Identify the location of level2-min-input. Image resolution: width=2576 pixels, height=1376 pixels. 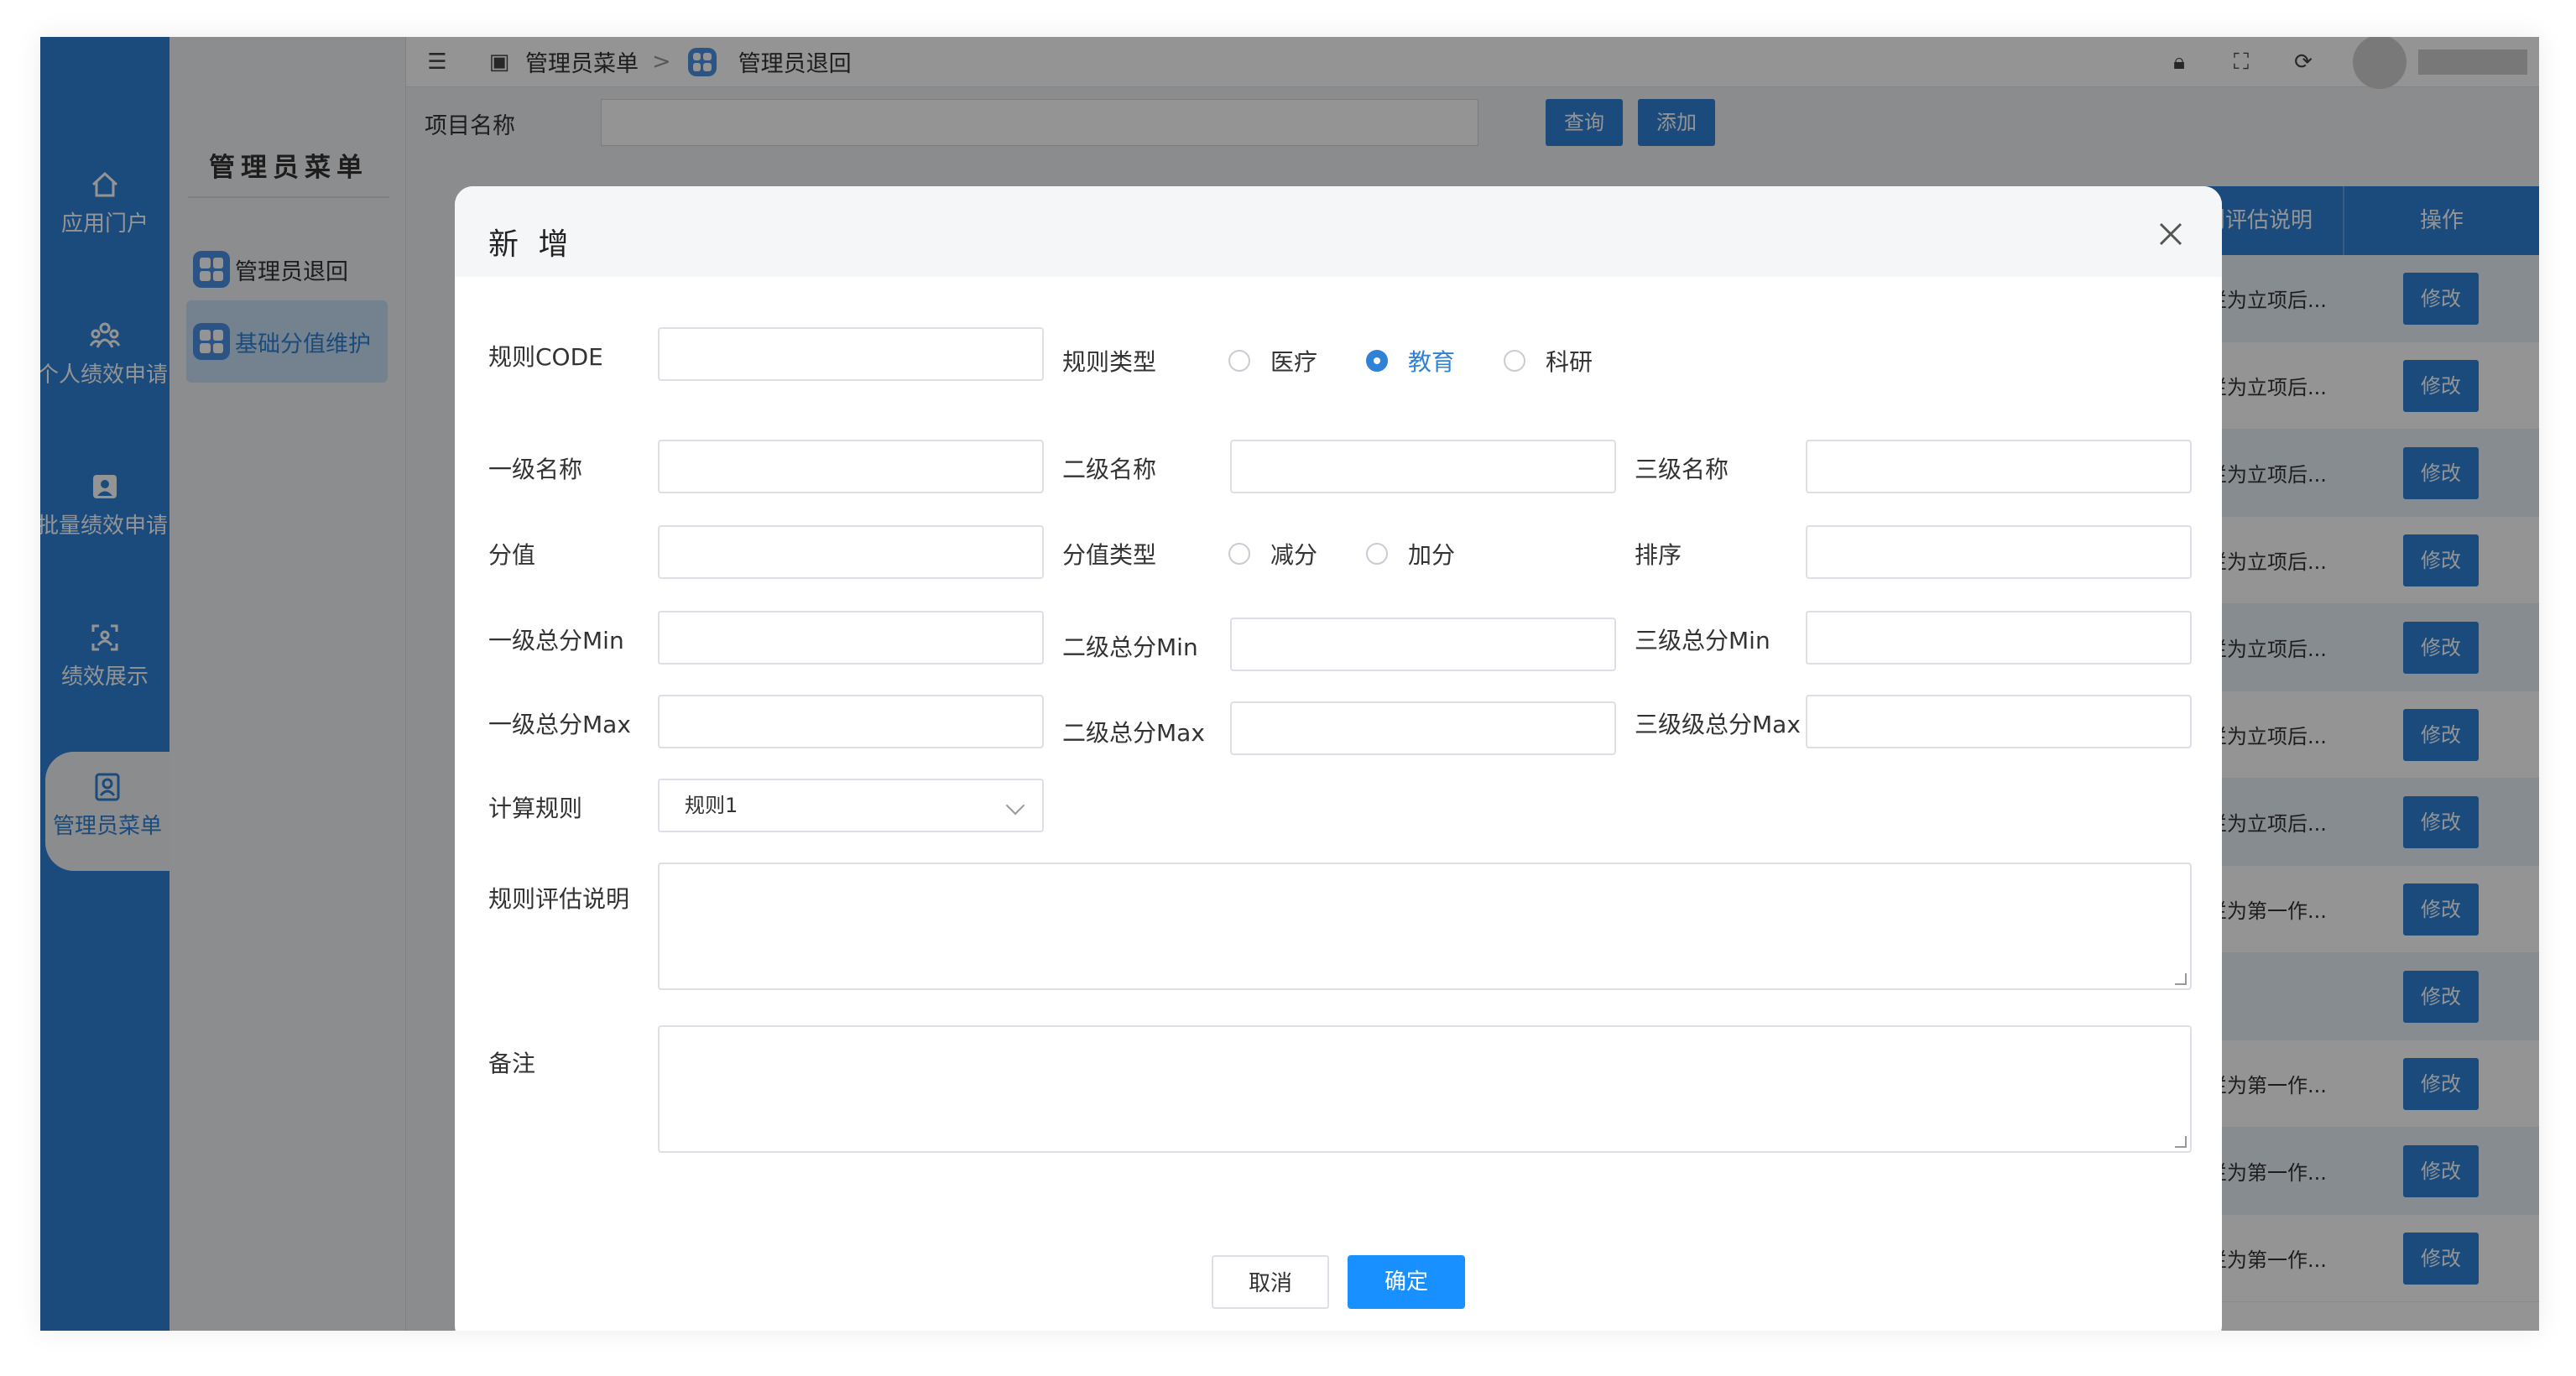
(1423, 644).